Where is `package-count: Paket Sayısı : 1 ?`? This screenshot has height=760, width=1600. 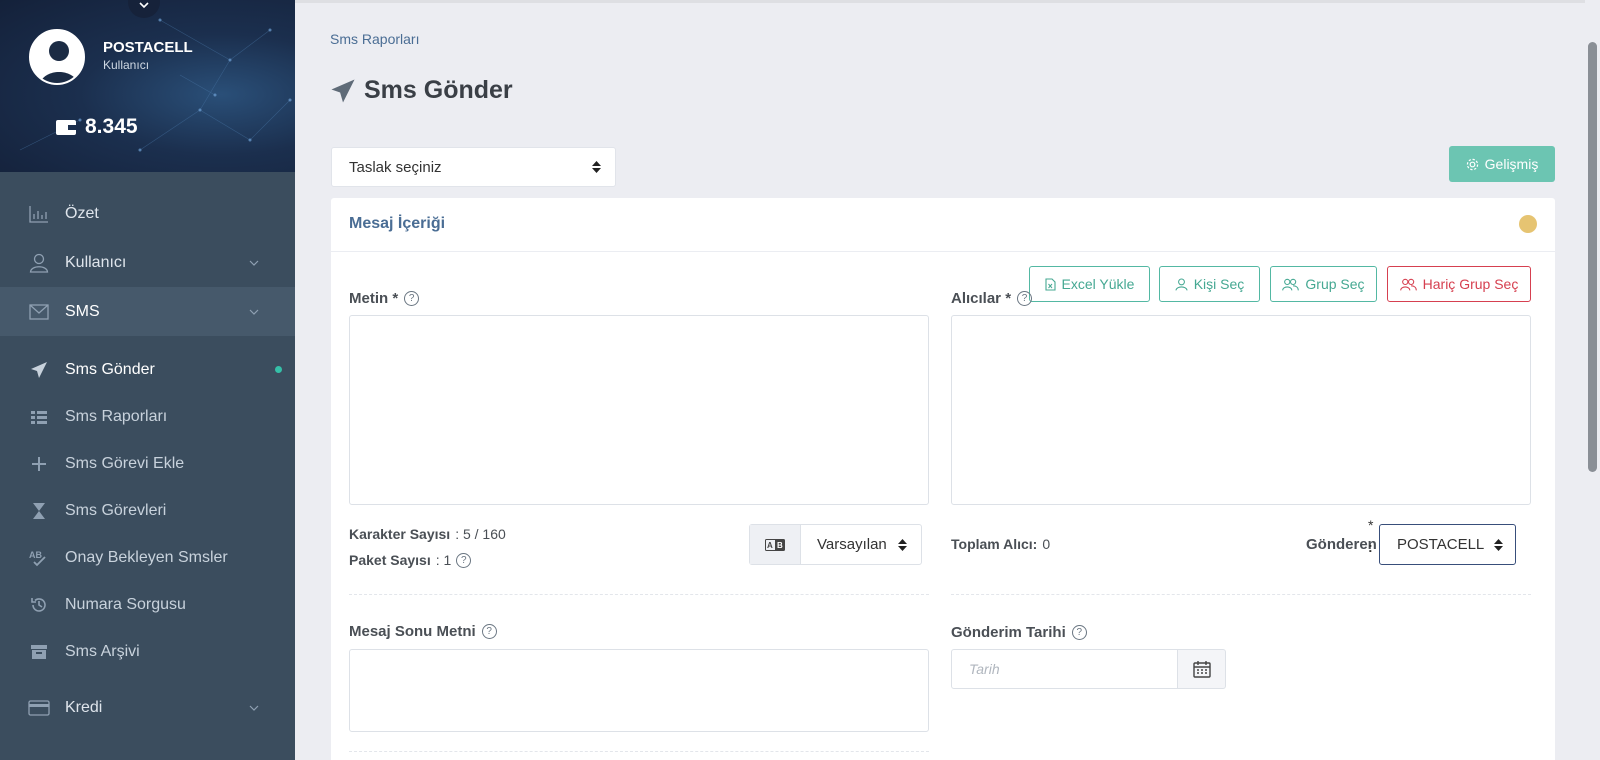
package-count: Paket Sayısı : 1 ? is located at coordinates (410, 560).